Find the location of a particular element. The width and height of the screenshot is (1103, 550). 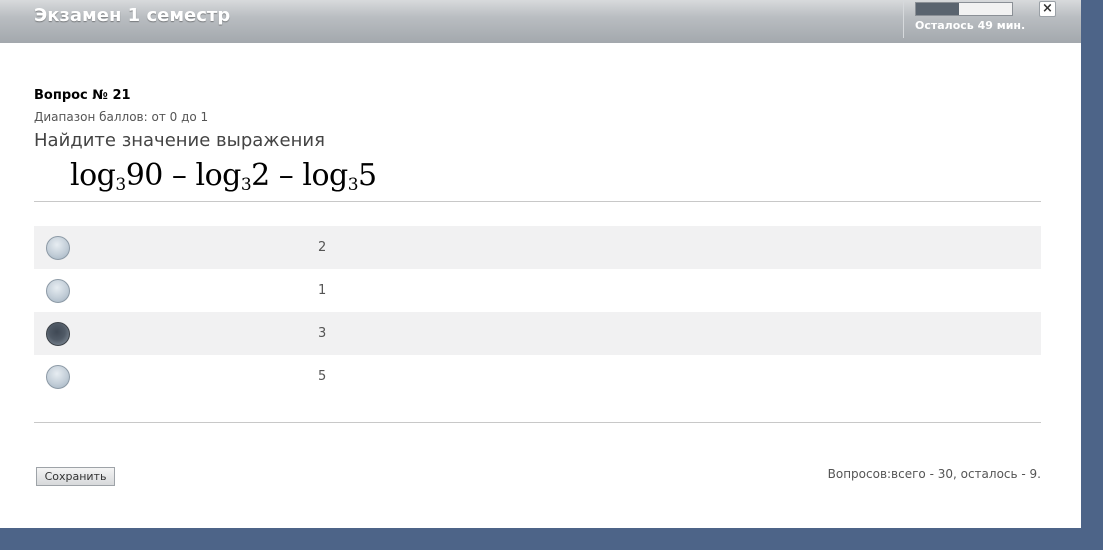

timer-panel: Осталось 49 мин. is located at coordinates (978, 19).